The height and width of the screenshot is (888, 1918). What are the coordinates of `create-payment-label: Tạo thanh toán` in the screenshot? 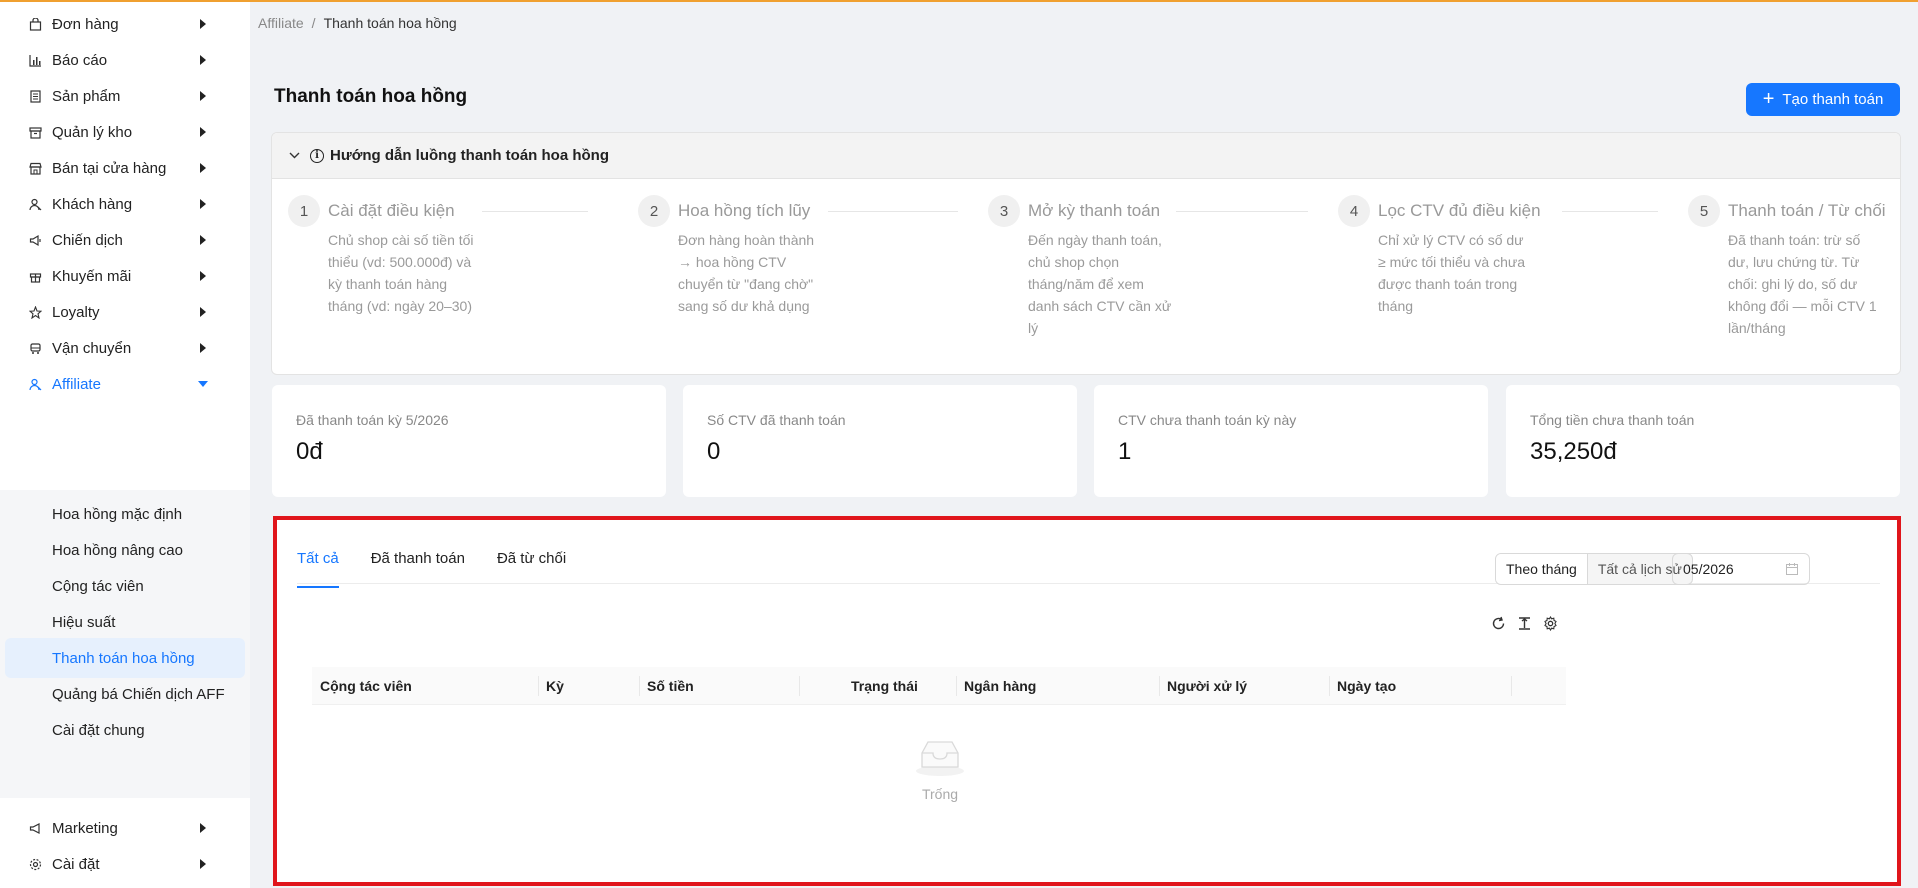 It's located at (1833, 99).